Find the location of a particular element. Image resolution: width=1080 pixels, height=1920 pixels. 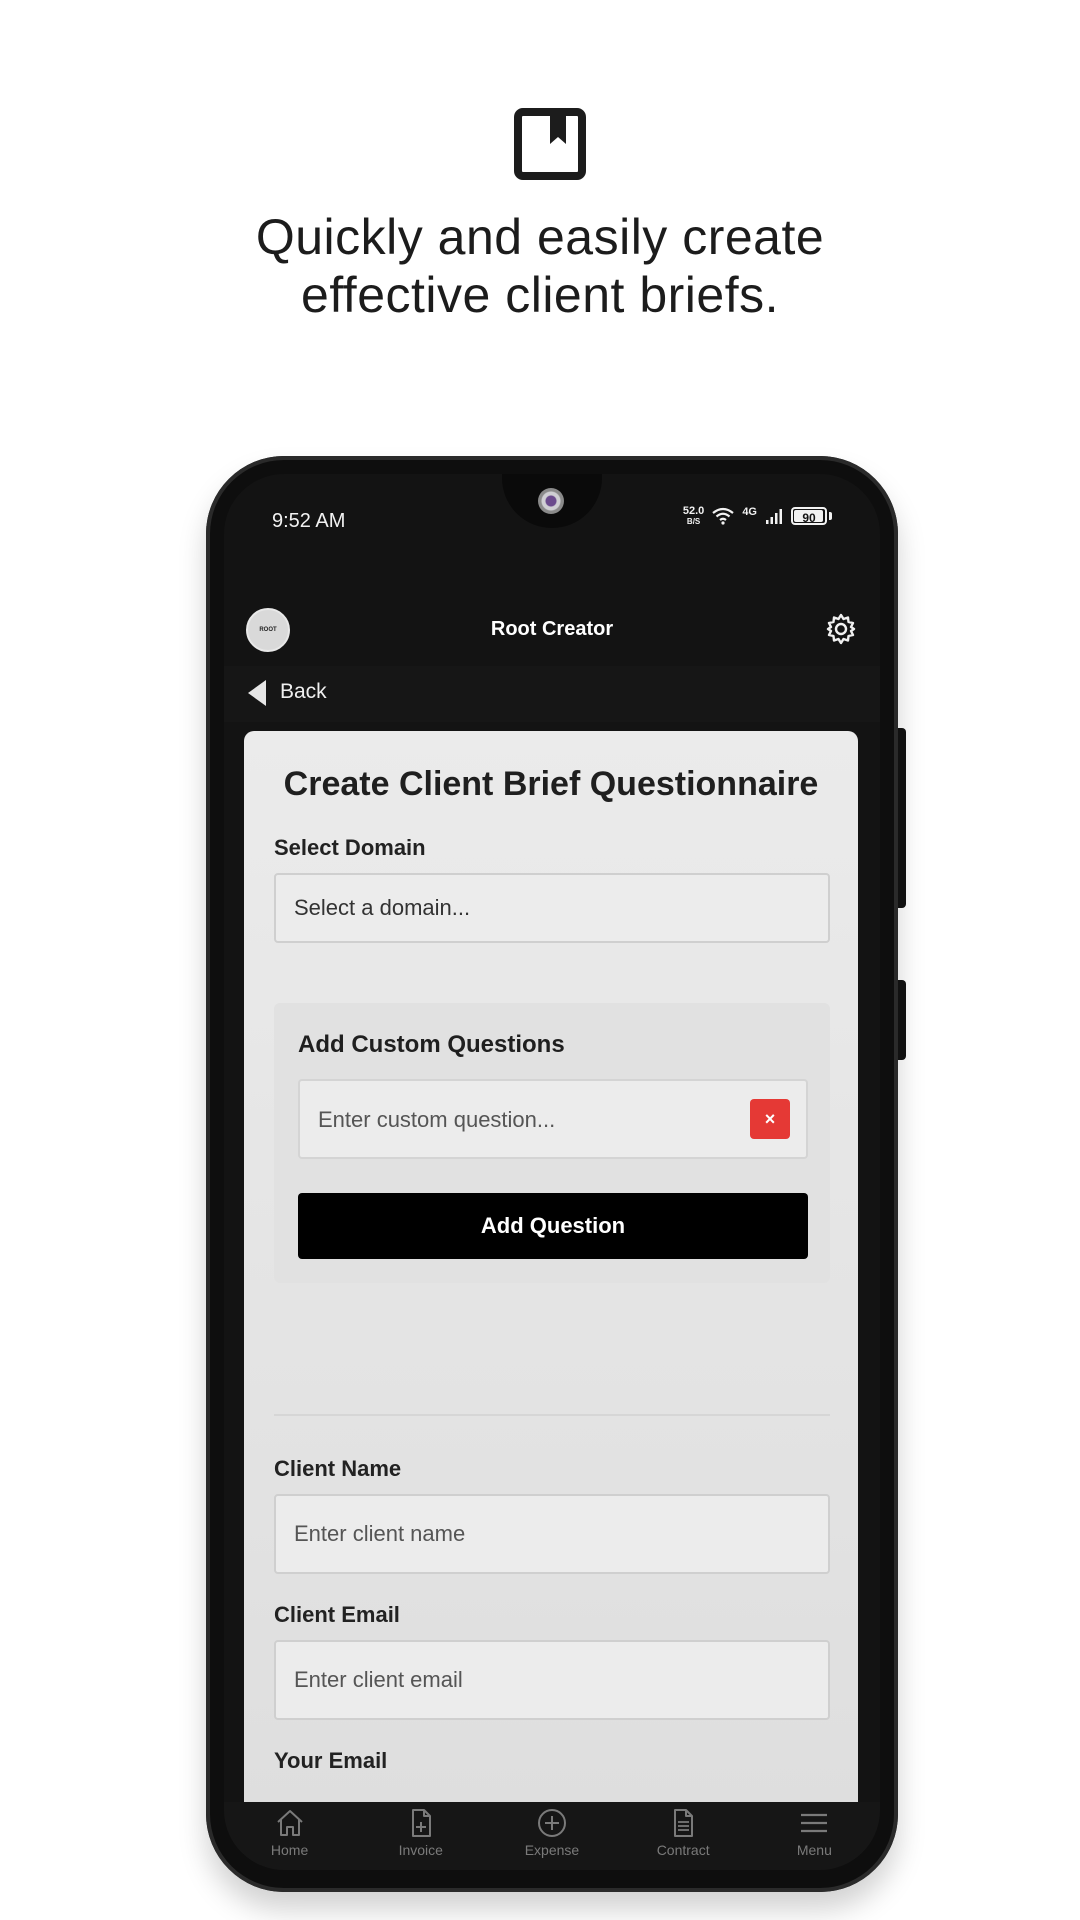

add-question-button: Add Question is located at coordinates (553, 1226).